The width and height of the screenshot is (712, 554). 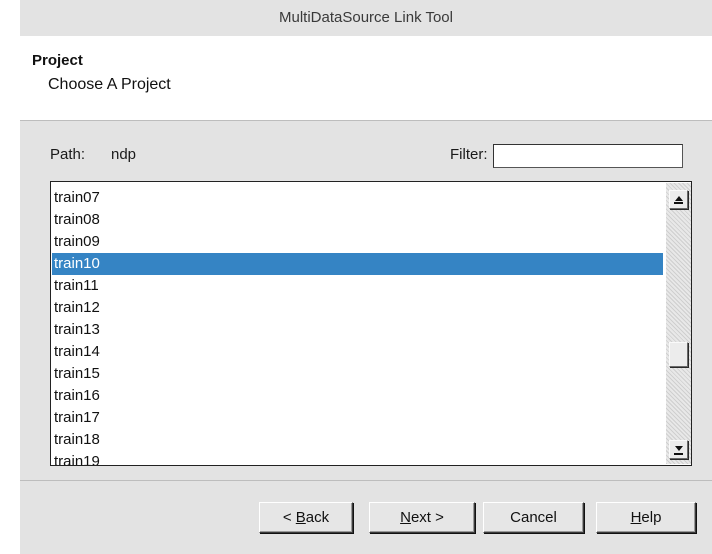 What do you see at coordinates (588, 156) in the screenshot?
I see `filter-input` at bounding box center [588, 156].